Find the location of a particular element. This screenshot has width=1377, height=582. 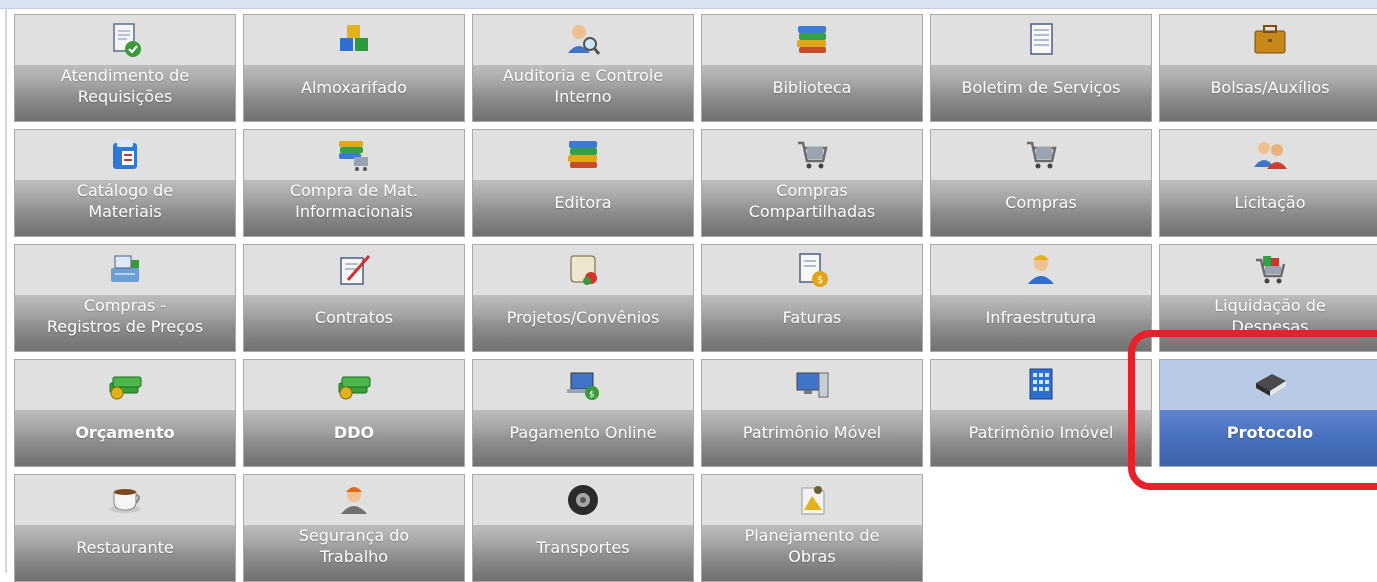

module-tile-ddo: DDO is located at coordinates (354, 413).